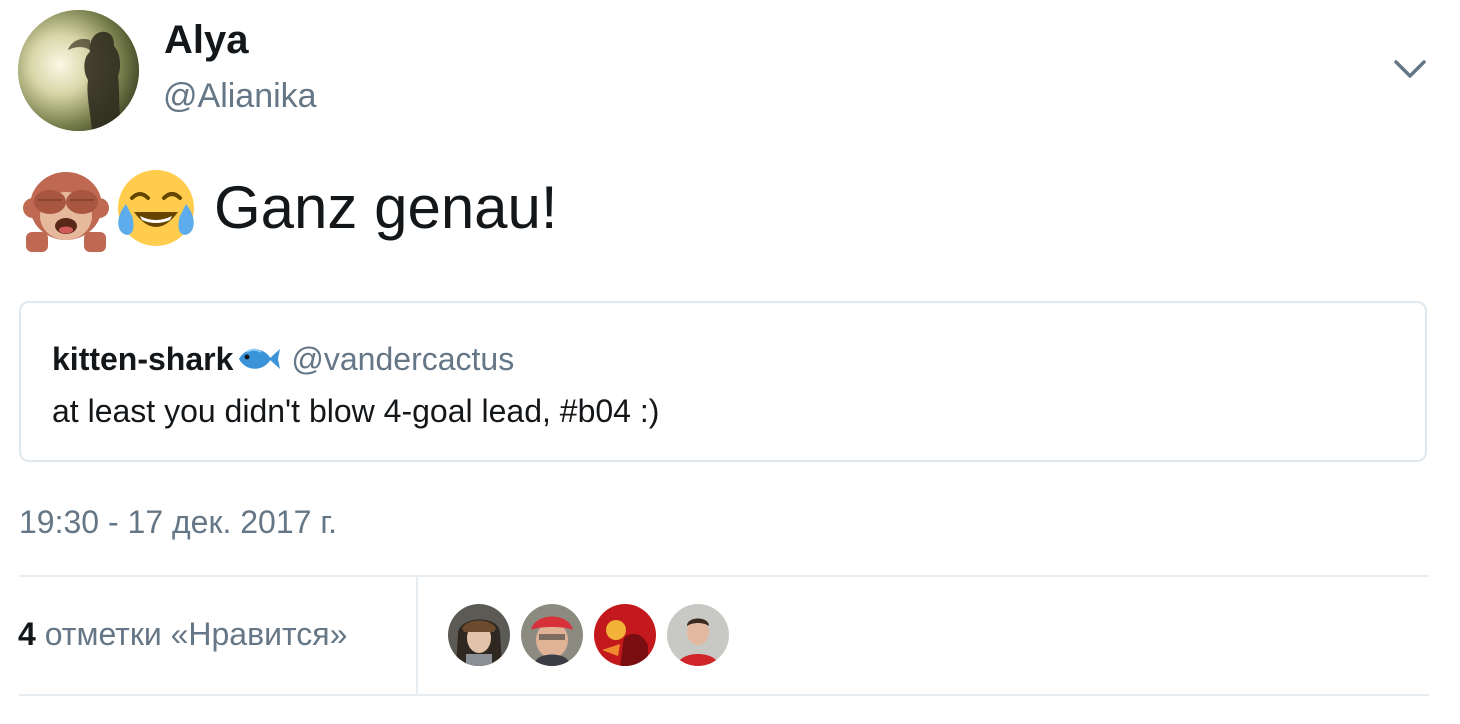  Describe the element at coordinates (386, 207) in the screenshot. I see `tweet-text-body: Ganz genau!` at that location.